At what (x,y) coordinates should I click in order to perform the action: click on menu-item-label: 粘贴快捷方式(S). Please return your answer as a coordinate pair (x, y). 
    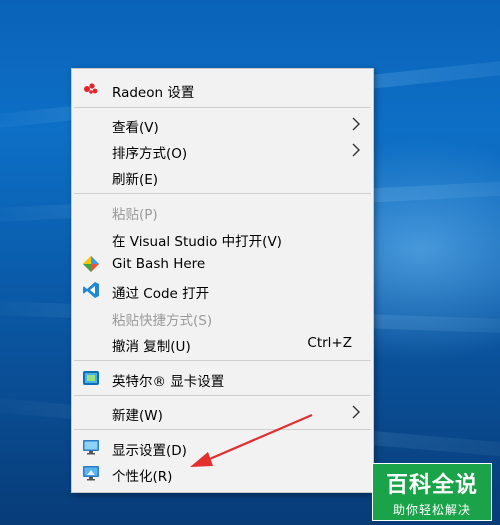
    Looking at the image, I should click on (162, 321).